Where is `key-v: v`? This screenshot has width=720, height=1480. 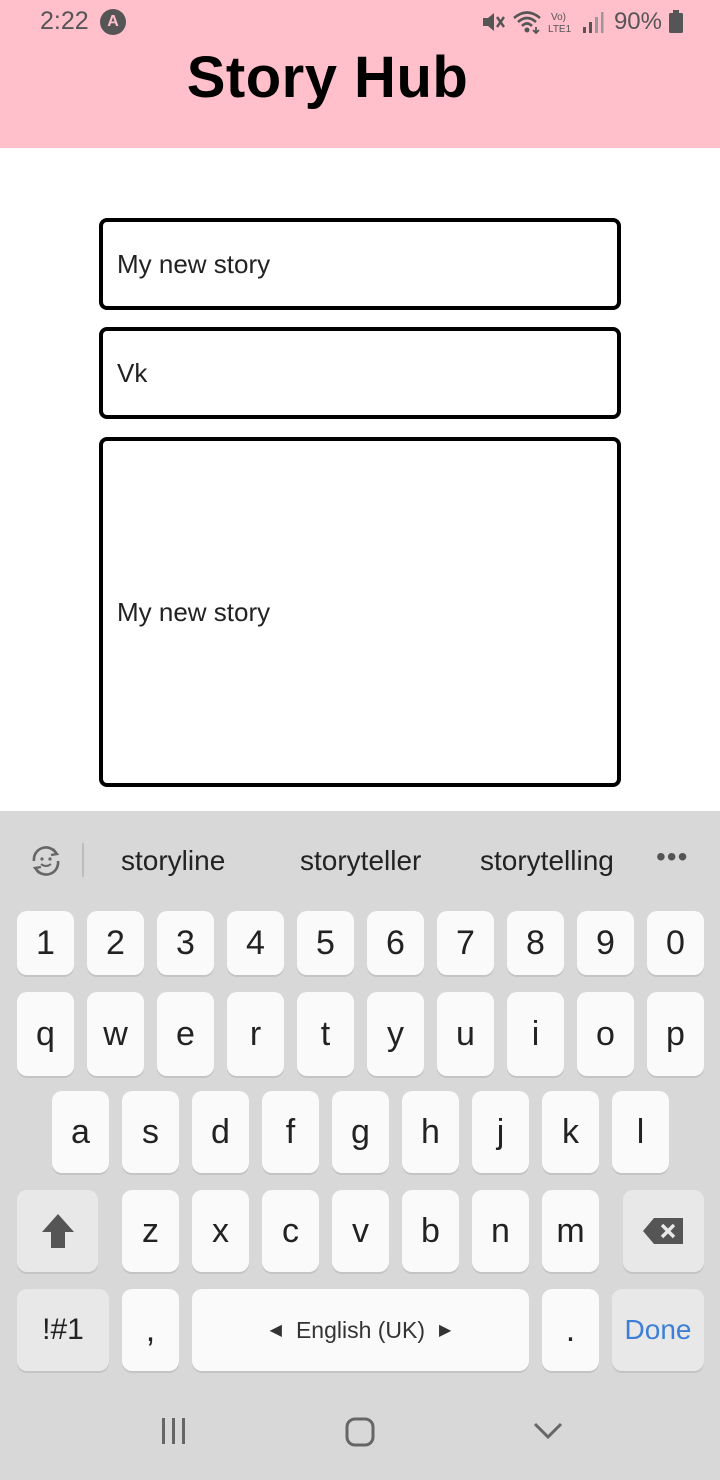 key-v: v is located at coordinates (360, 1231).